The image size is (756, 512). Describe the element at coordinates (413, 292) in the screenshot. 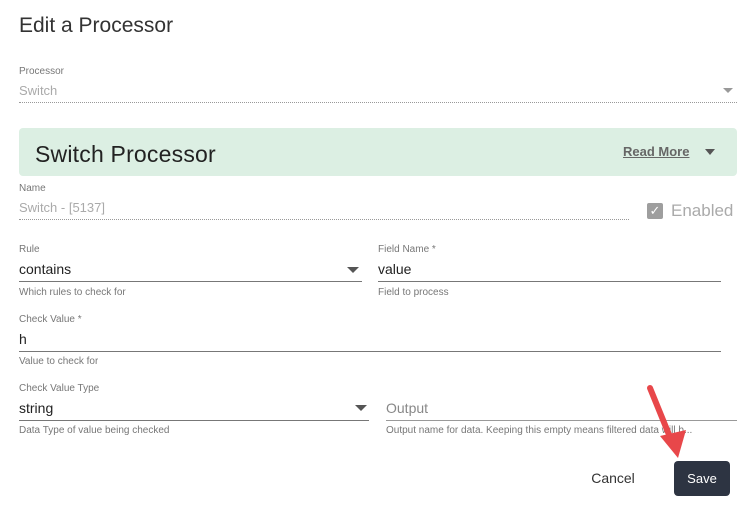

I see `field-name-helper: Field to process` at that location.